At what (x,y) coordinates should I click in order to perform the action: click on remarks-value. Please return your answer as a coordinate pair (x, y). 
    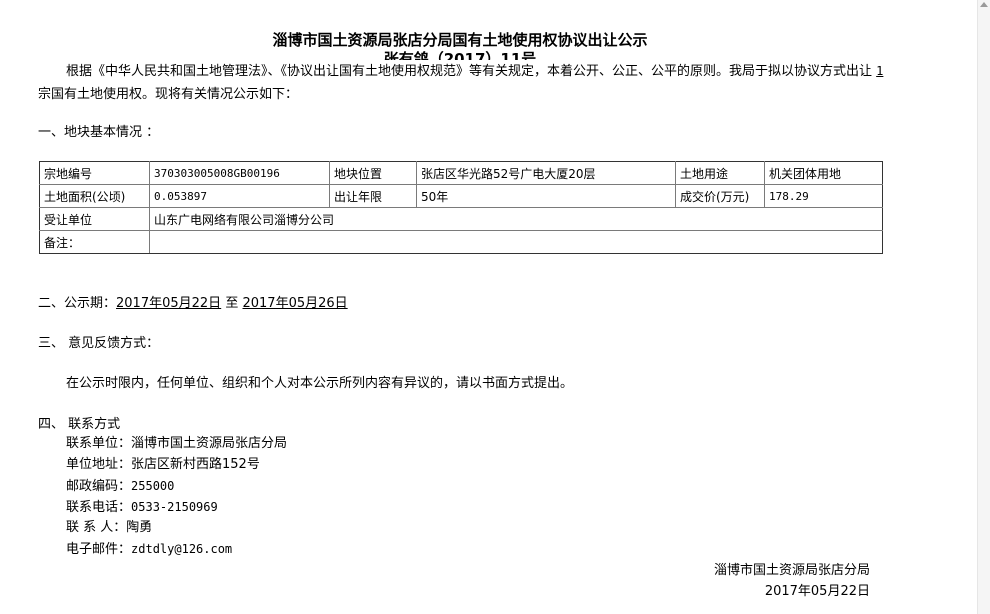
    Looking at the image, I should click on (516, 242).